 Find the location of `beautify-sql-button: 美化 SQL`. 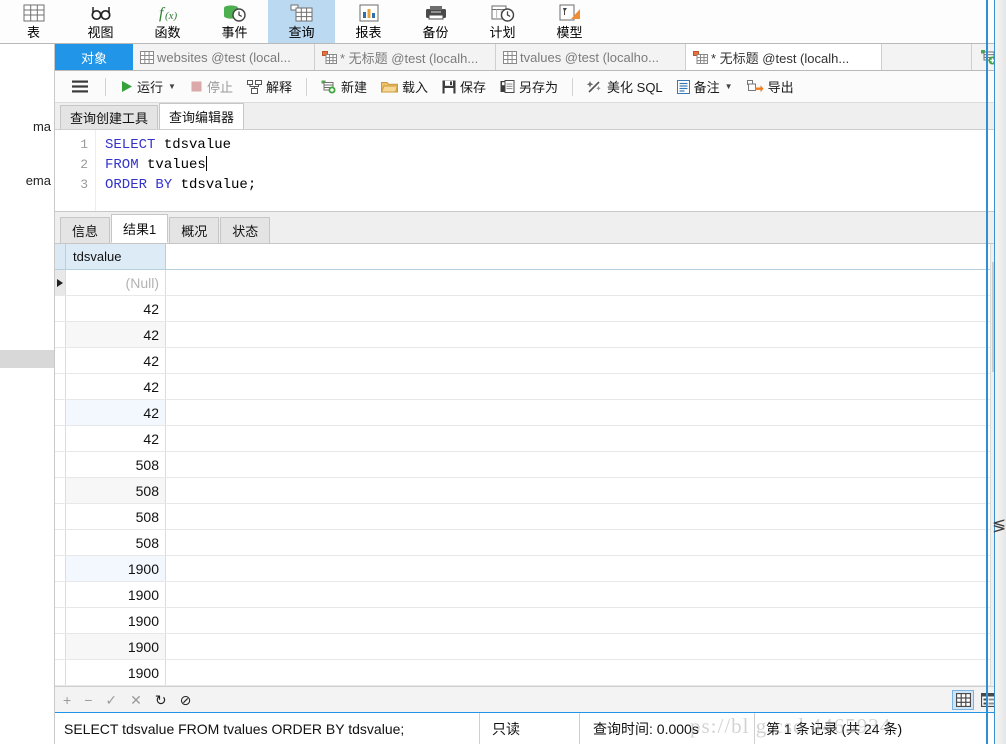

beautify-sql-button: 美化 SQL is located at coordinates (625, 86).